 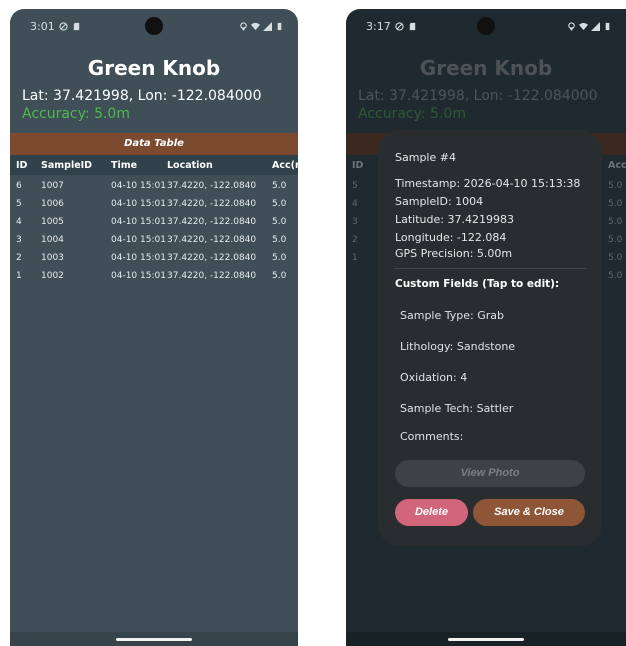 I want to click on cell-id: 6, so click(x=19, y=186).